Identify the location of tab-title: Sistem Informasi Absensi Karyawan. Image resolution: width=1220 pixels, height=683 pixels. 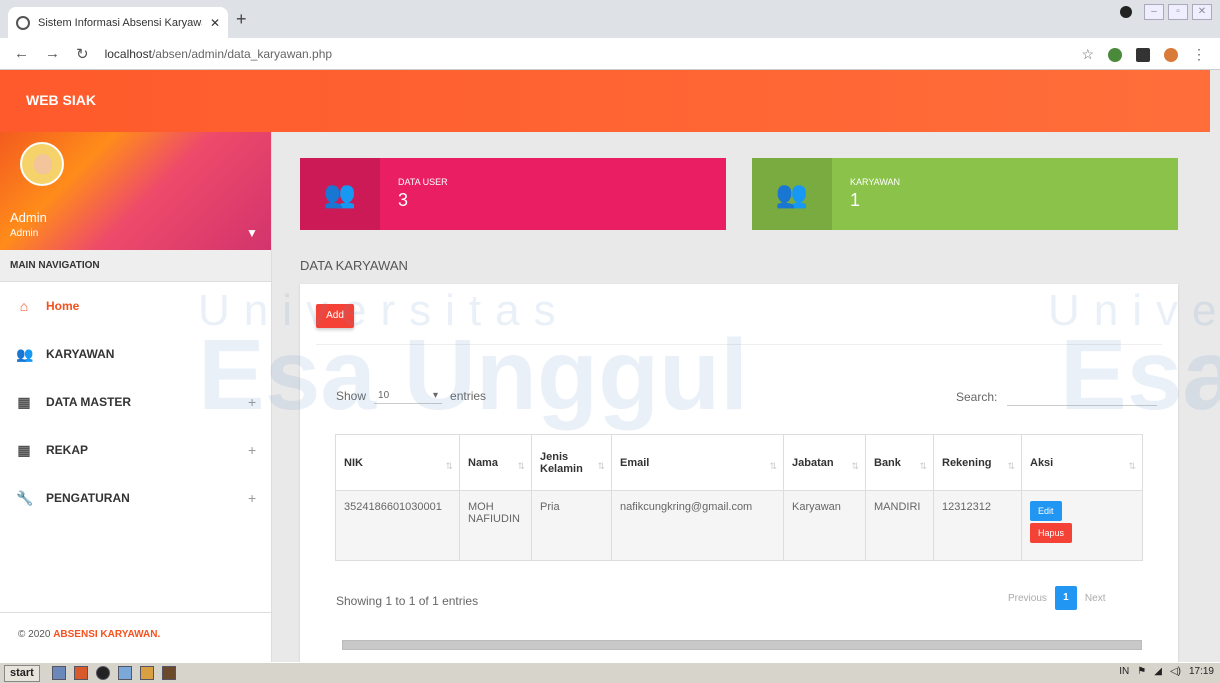
(120, 22).